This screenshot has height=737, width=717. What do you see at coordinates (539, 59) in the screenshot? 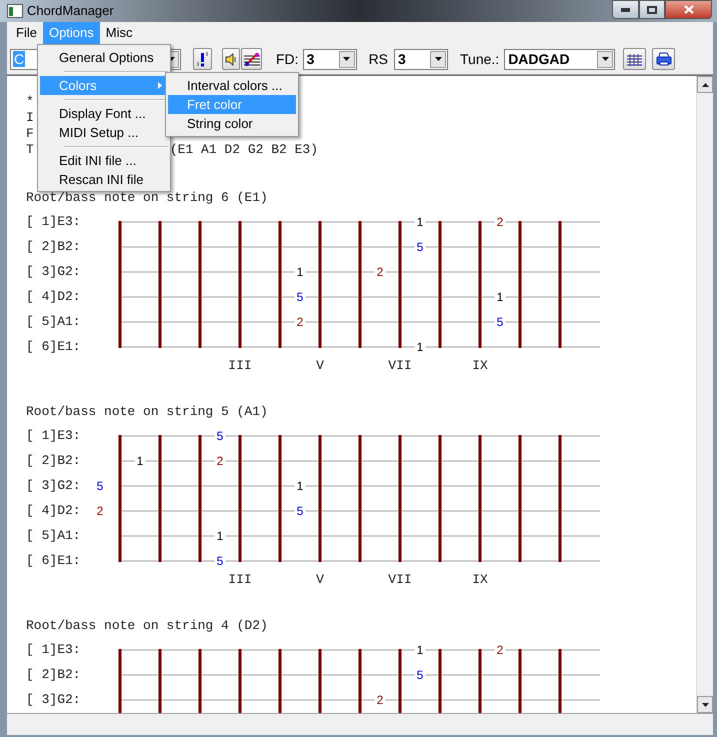
I see `dropdown-value: DADGAD` at bounding box center [539, 59].